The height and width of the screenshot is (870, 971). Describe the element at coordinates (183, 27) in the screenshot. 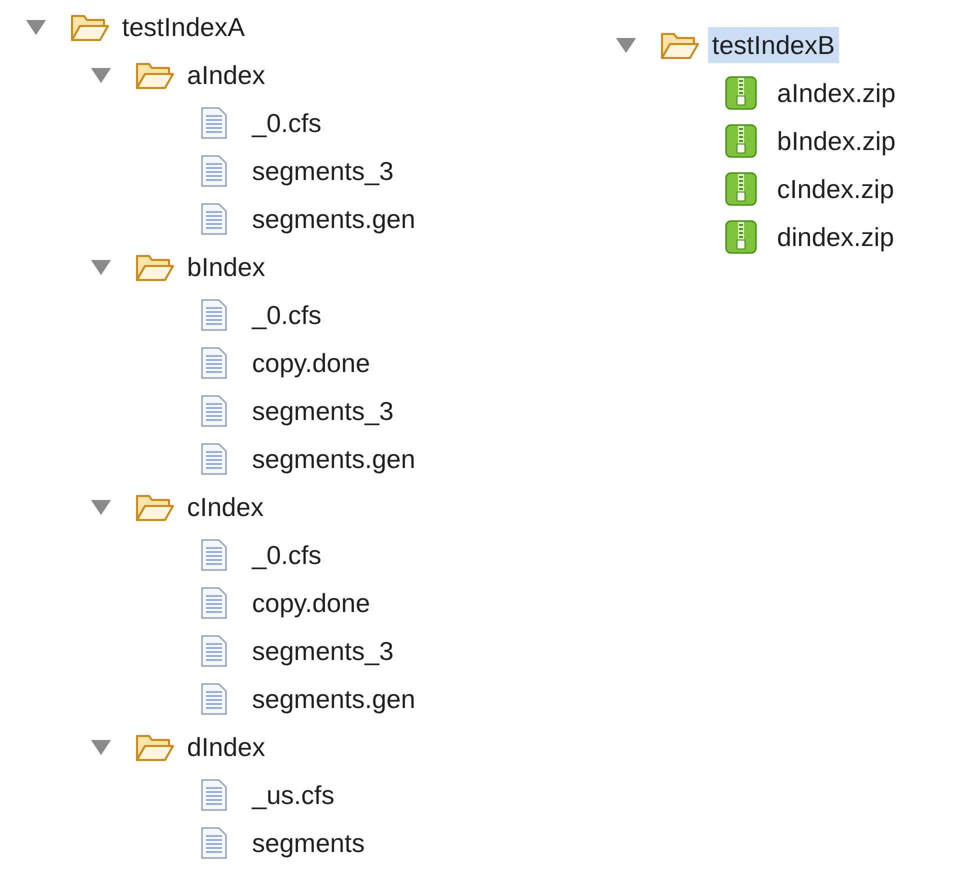

I see `tree-item-label: testIndexA` at that location.